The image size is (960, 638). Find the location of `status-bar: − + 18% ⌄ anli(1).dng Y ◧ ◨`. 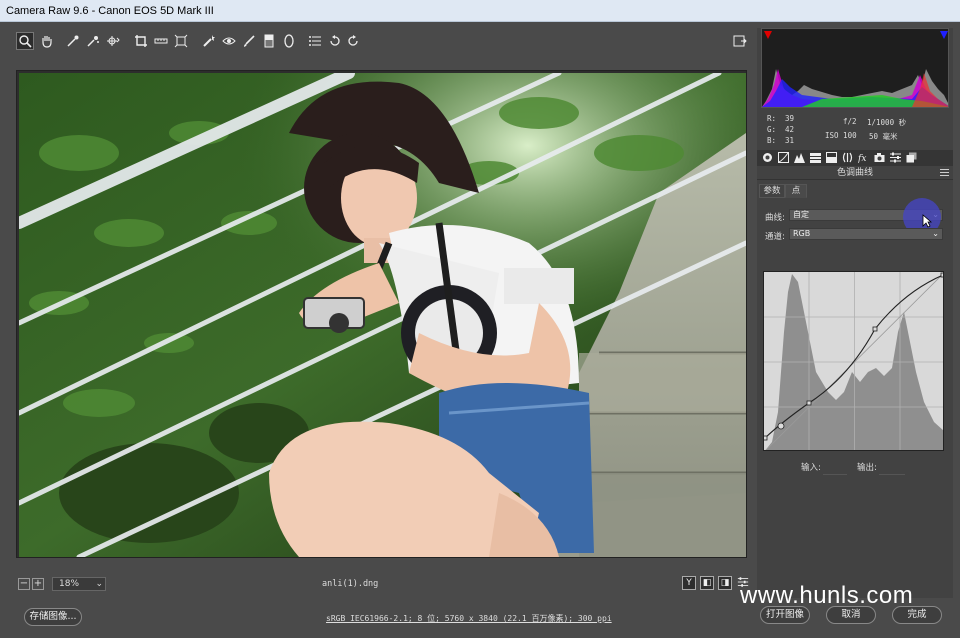

status-bar: − + 18% ⌄ anli(1).dng Y ◧ ◨ is located at coordinates (383, 584).